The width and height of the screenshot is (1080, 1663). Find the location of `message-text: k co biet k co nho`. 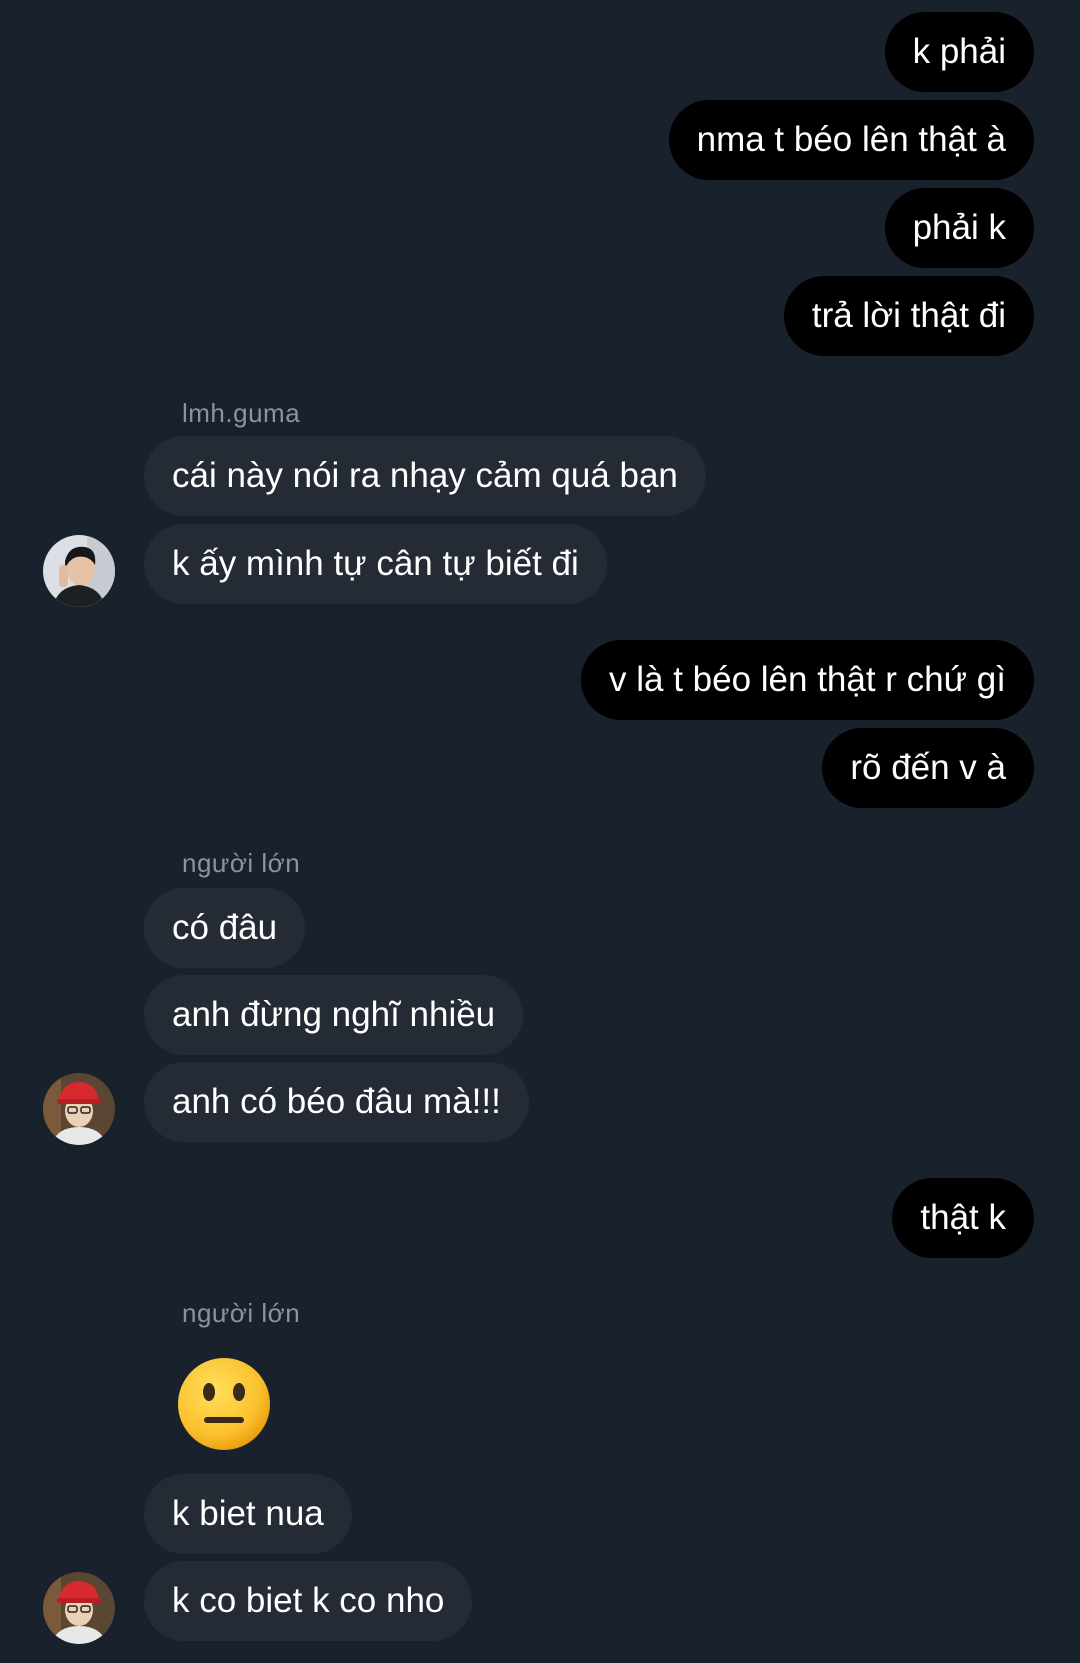

message-text: k co biet k co nho is located at coordinates (308, 1600).